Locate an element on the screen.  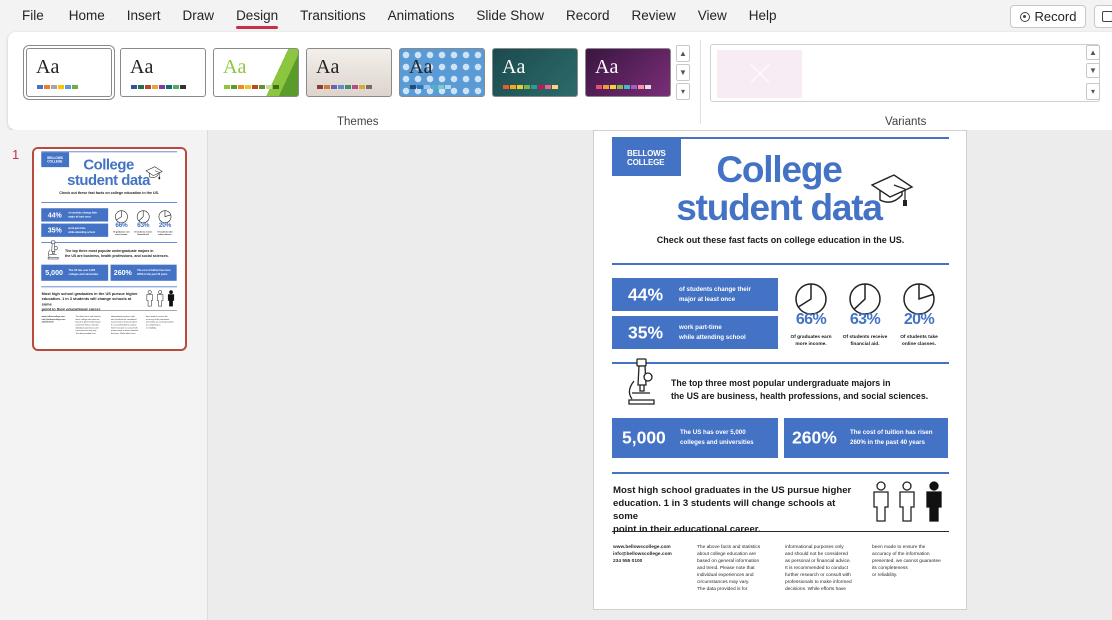
group-divider is located at coordinates (700, 82).